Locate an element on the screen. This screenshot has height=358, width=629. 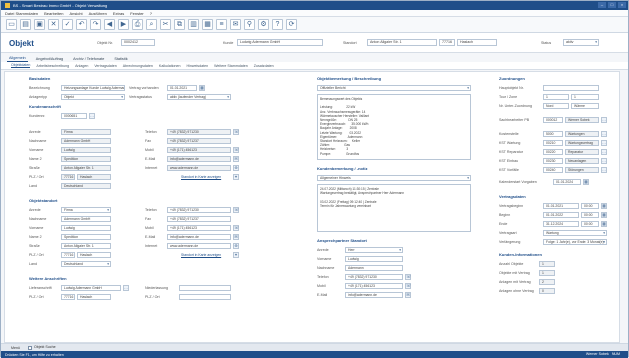
beginn-time-field: 00:00 is located at coordinates (590, 215).